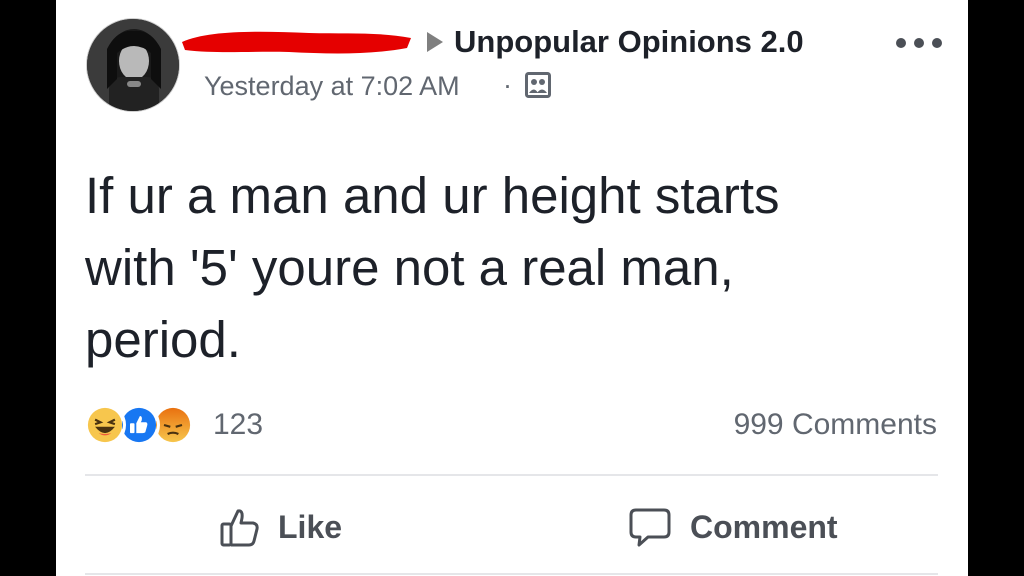 This screenshot has width=1024, height=576. Describe the element at coordinates (835, 425) in the screenshot. I see `comment-count-link: 999 Comments` at that location.